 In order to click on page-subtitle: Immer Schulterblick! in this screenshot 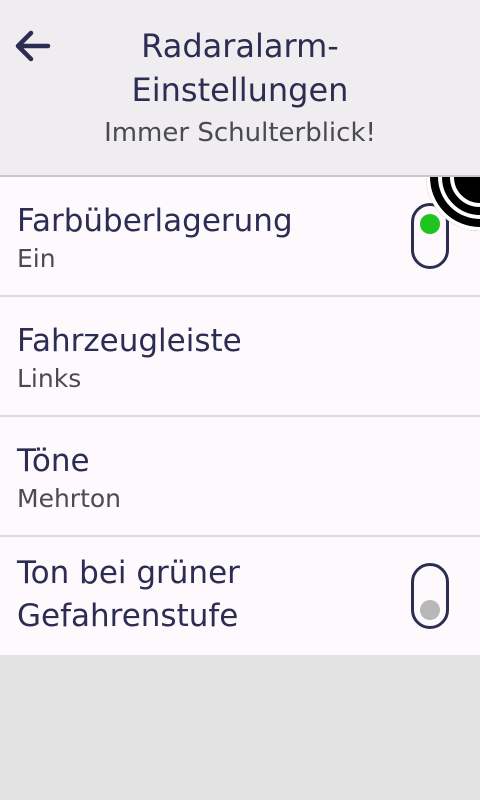, I will do `click(240, 133)`.